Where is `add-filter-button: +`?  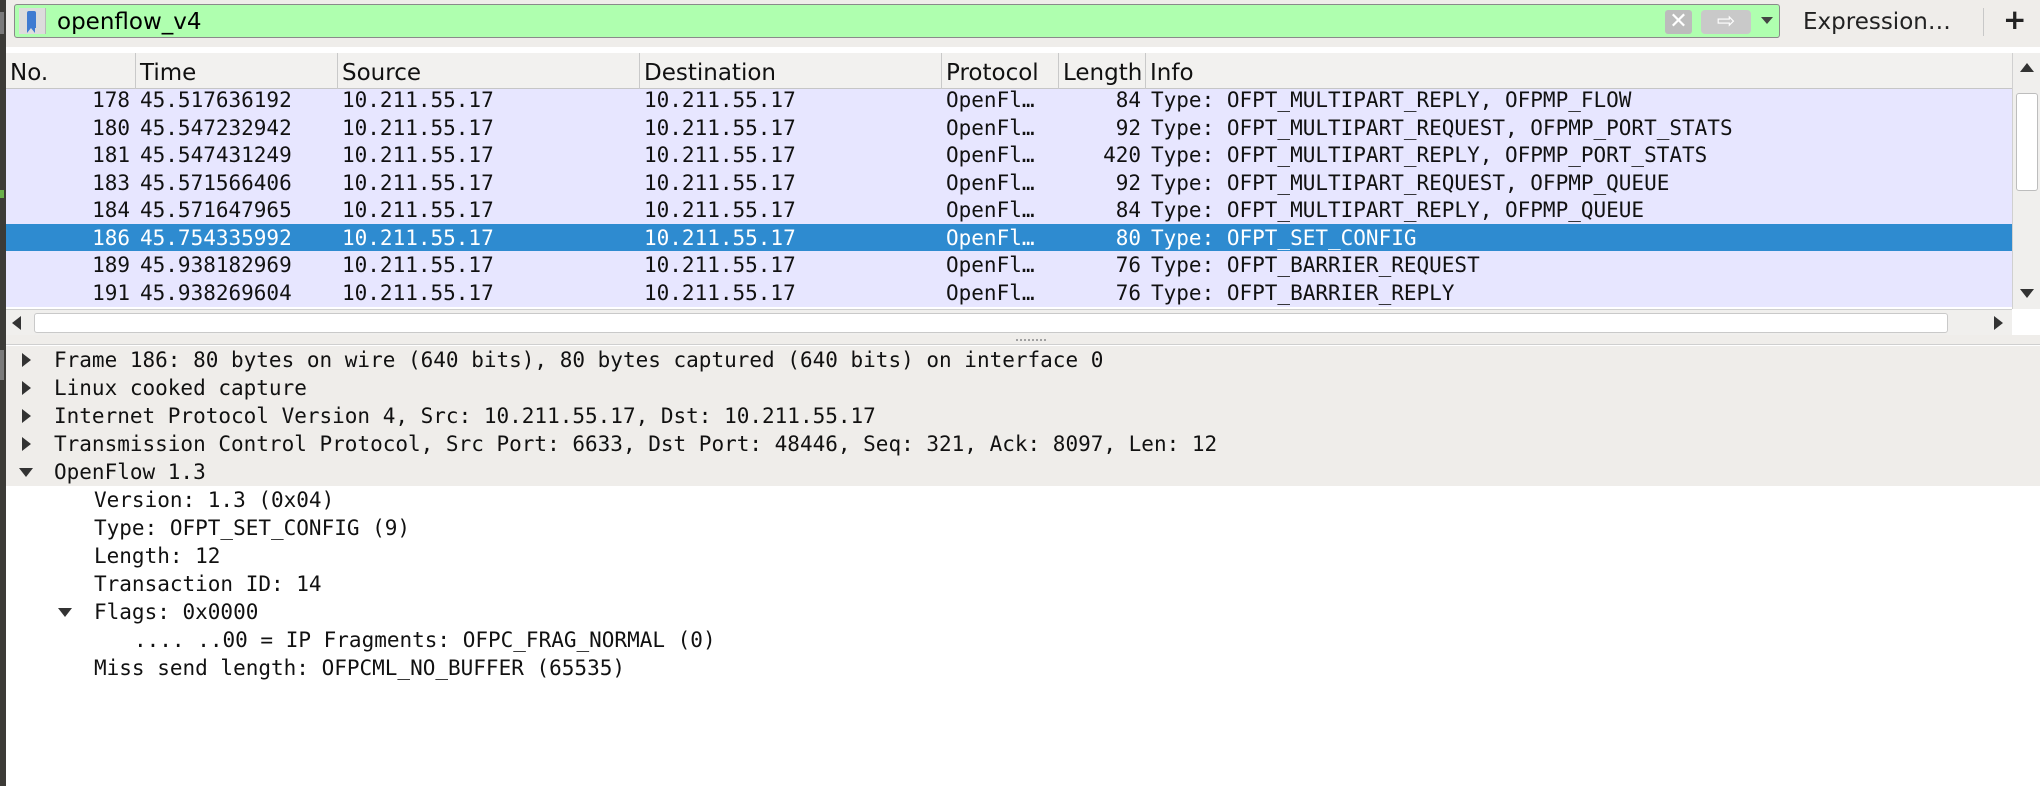
add-filter-button: + is located at coordinates (2014, 20).